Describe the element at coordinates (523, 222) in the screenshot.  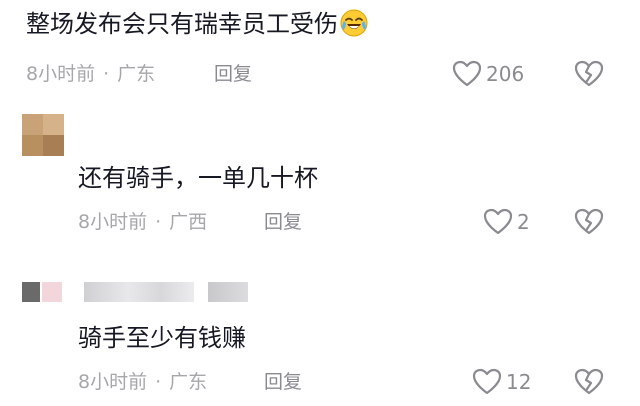
I see `like-count: 2` at that location.